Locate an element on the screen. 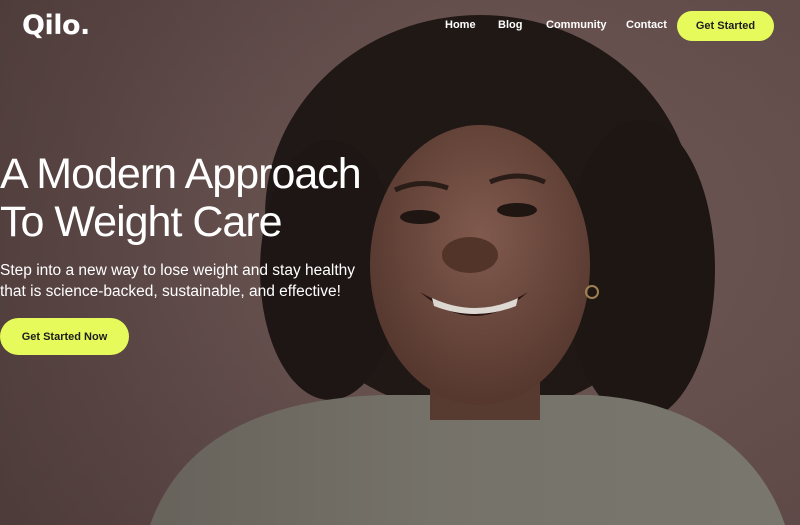 This screenshot has width=800, height=525. nav-link-home: Home is located at coordinates (460, 25).